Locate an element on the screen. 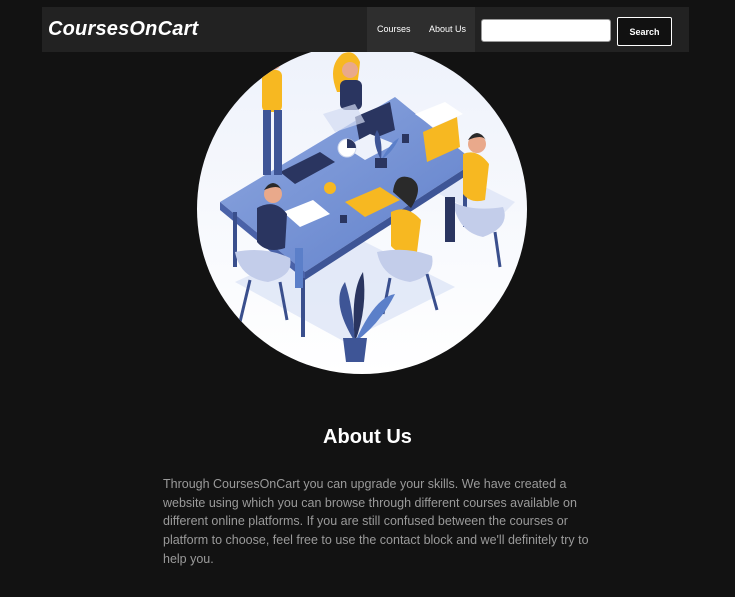 The height and width of the screenshot is (597, 735). nav-links: Courses About Us is located at coordinates (421, 29).